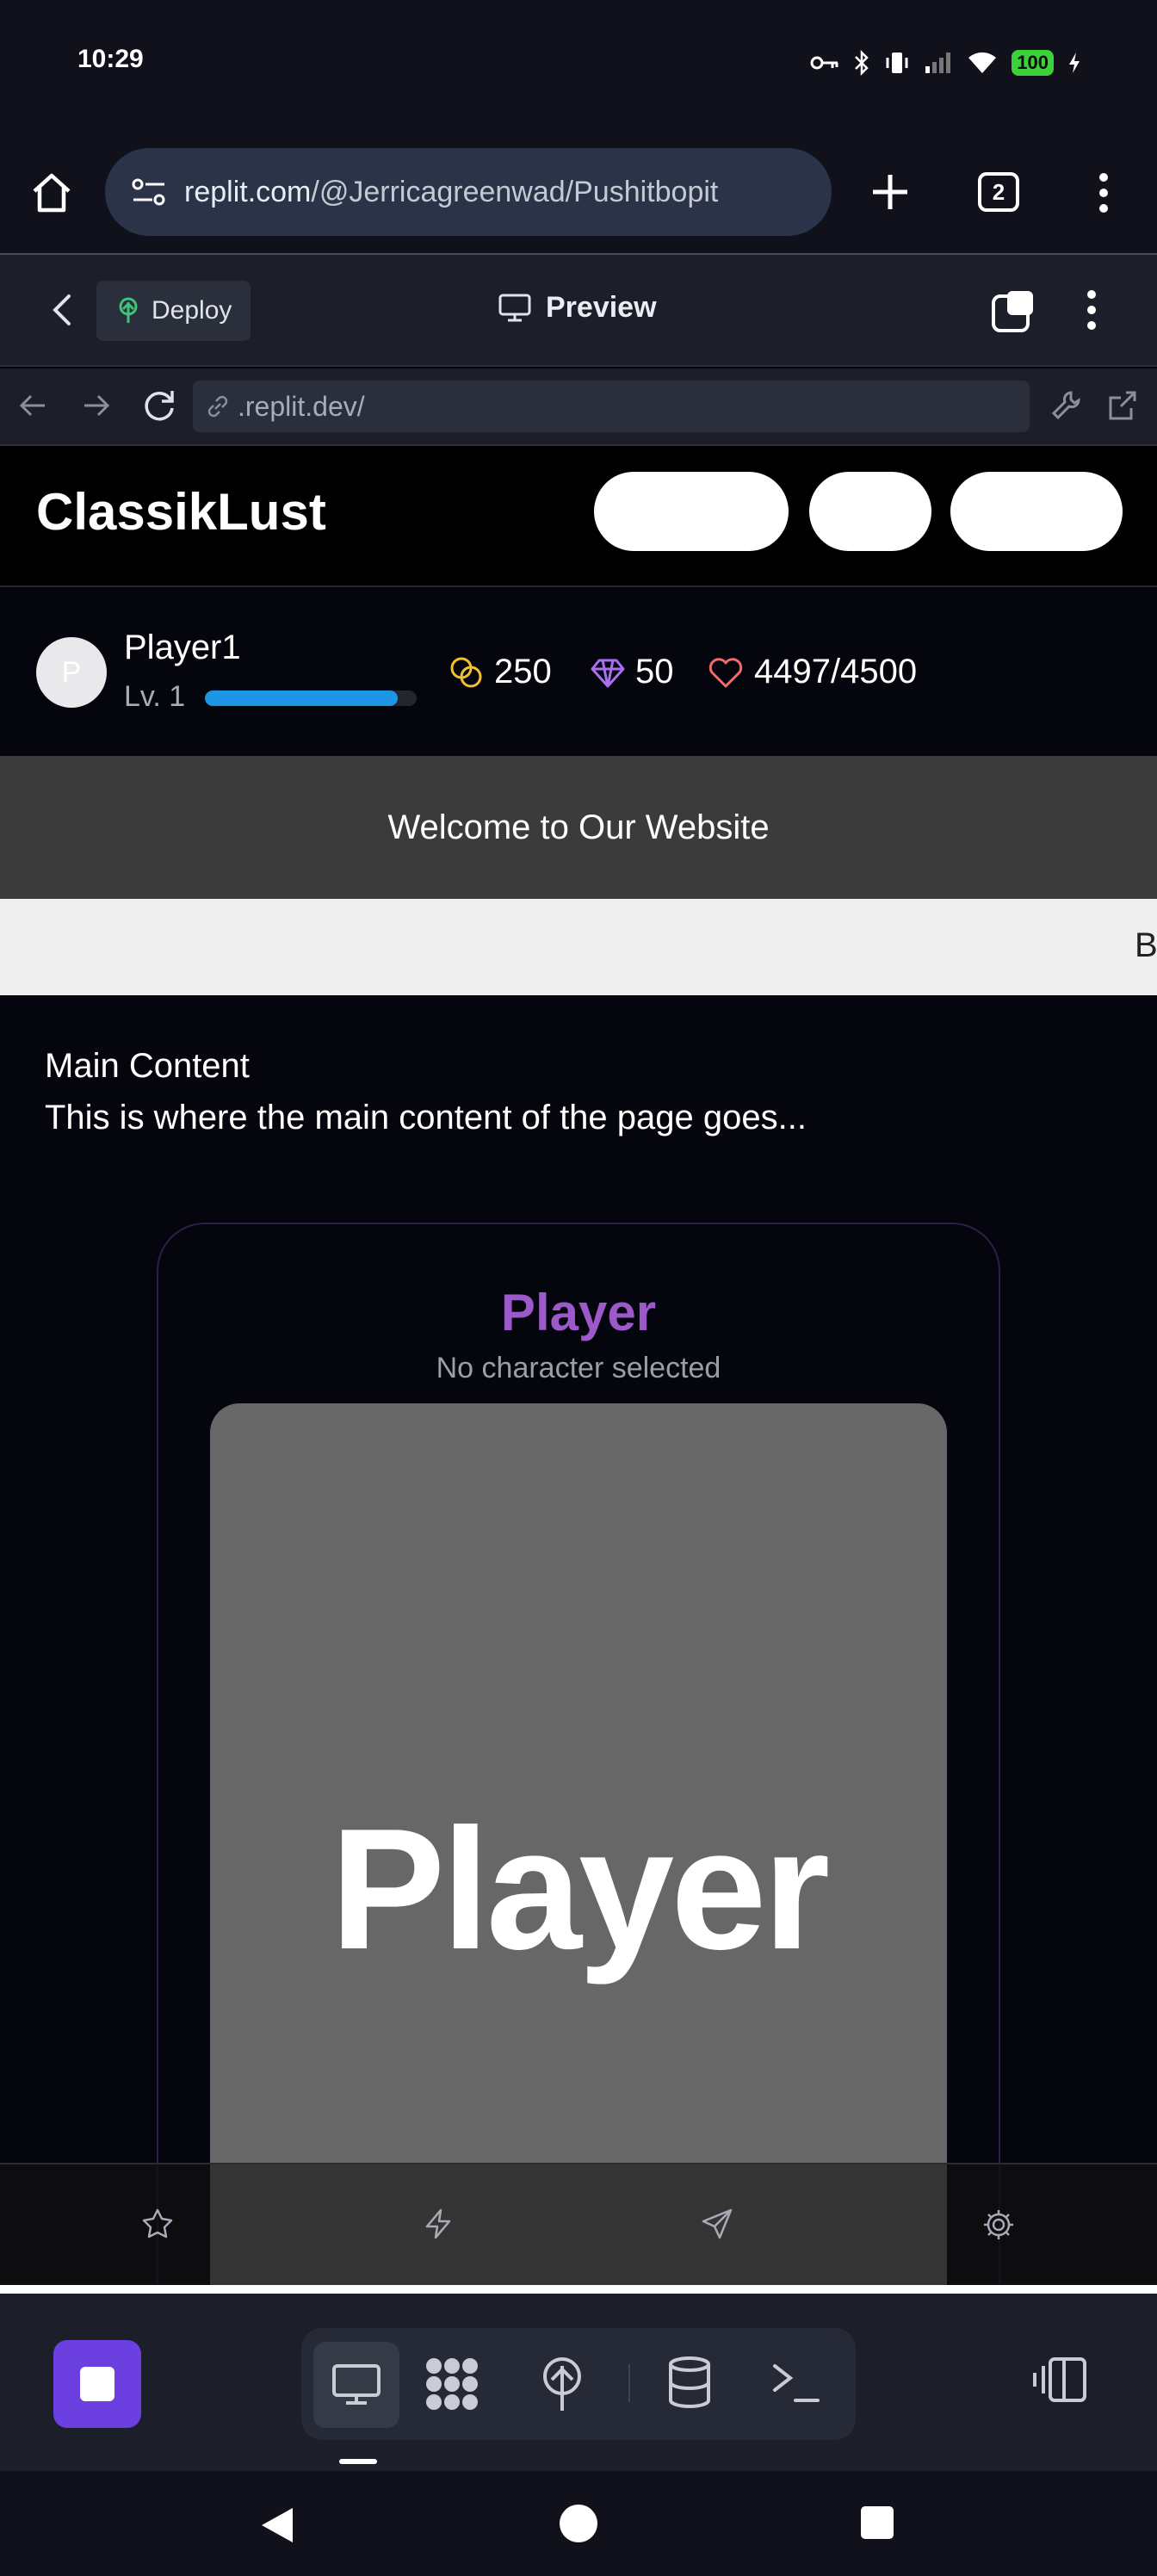 The width and height of the screenshot is (1157, 2576). What do you see at coordinates (999, 2225) in the screenshot?
I see `gear-icon` at bounding box center [999, 2225].